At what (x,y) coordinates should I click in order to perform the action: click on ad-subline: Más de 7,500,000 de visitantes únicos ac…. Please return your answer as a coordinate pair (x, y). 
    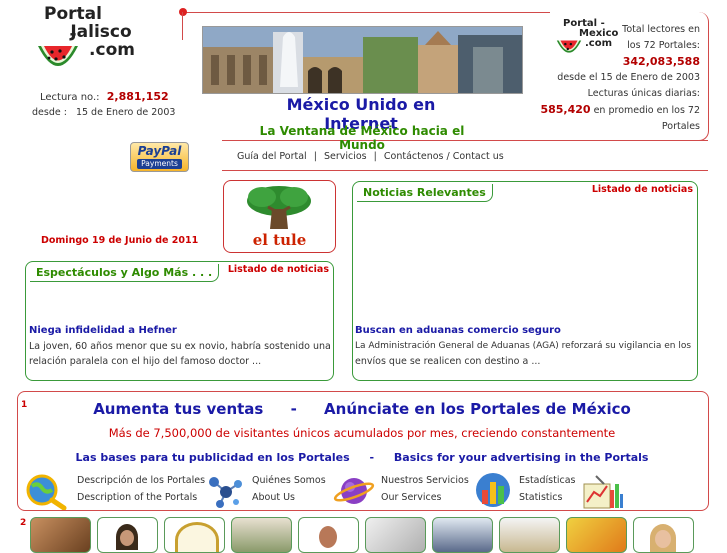
    Looking at the image, I should click on (362, 433).